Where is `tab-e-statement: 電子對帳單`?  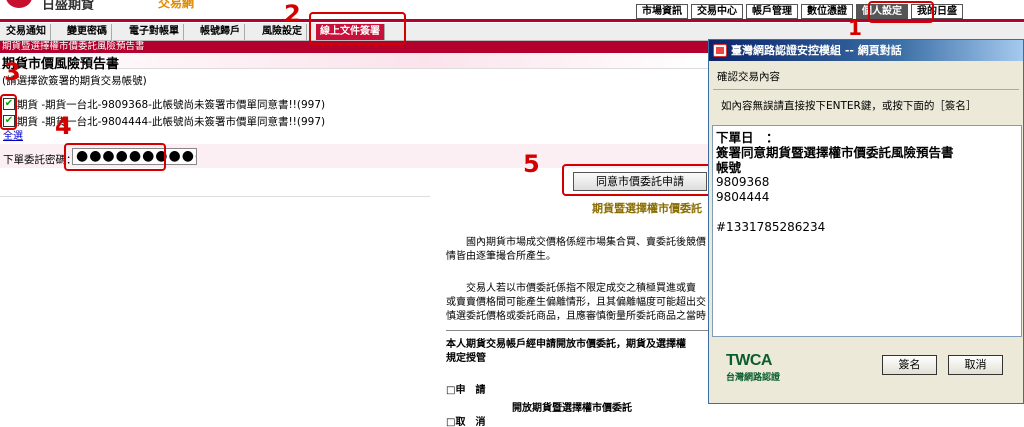
tab-e-statement: 電子對帳單 is located at coordinates (154, 32).